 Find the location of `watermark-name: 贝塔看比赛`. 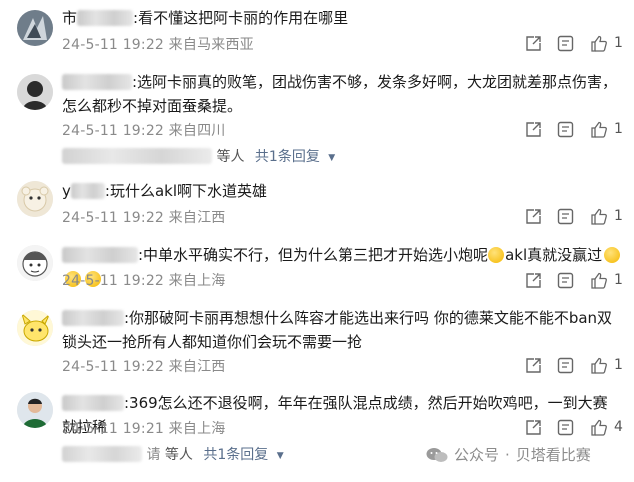

watermark-name: 贝塔看比赛 is located at coordinates (553, 455).